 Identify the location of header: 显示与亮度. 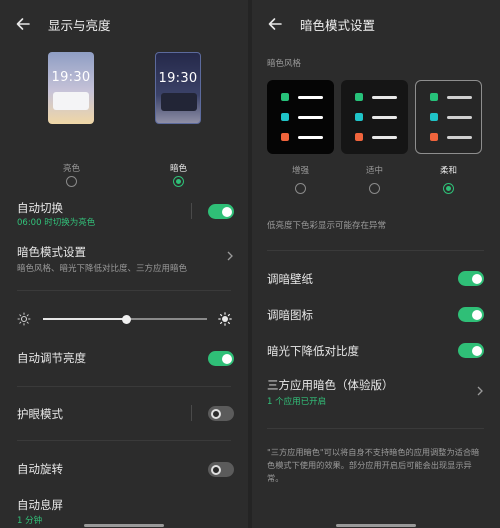
(62, 24).